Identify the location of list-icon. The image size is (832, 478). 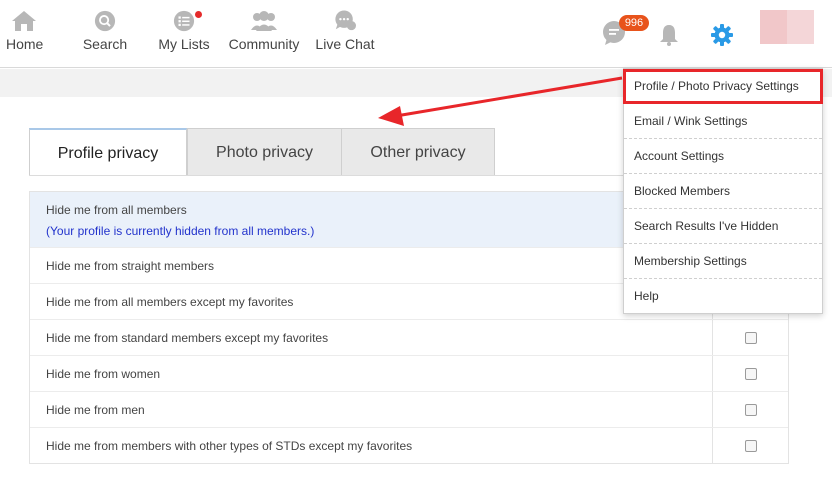
(184, 21).